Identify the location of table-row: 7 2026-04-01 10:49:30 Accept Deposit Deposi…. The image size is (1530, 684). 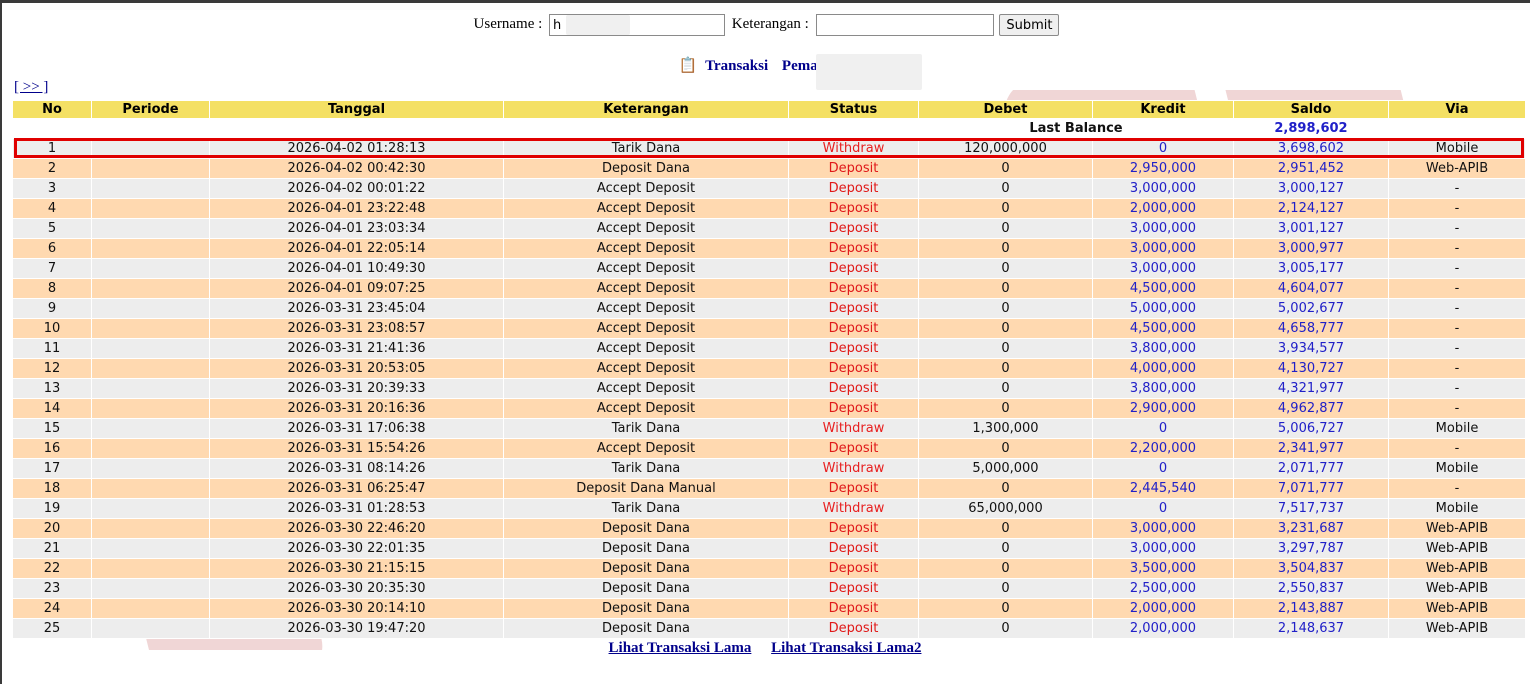
(769, 268).